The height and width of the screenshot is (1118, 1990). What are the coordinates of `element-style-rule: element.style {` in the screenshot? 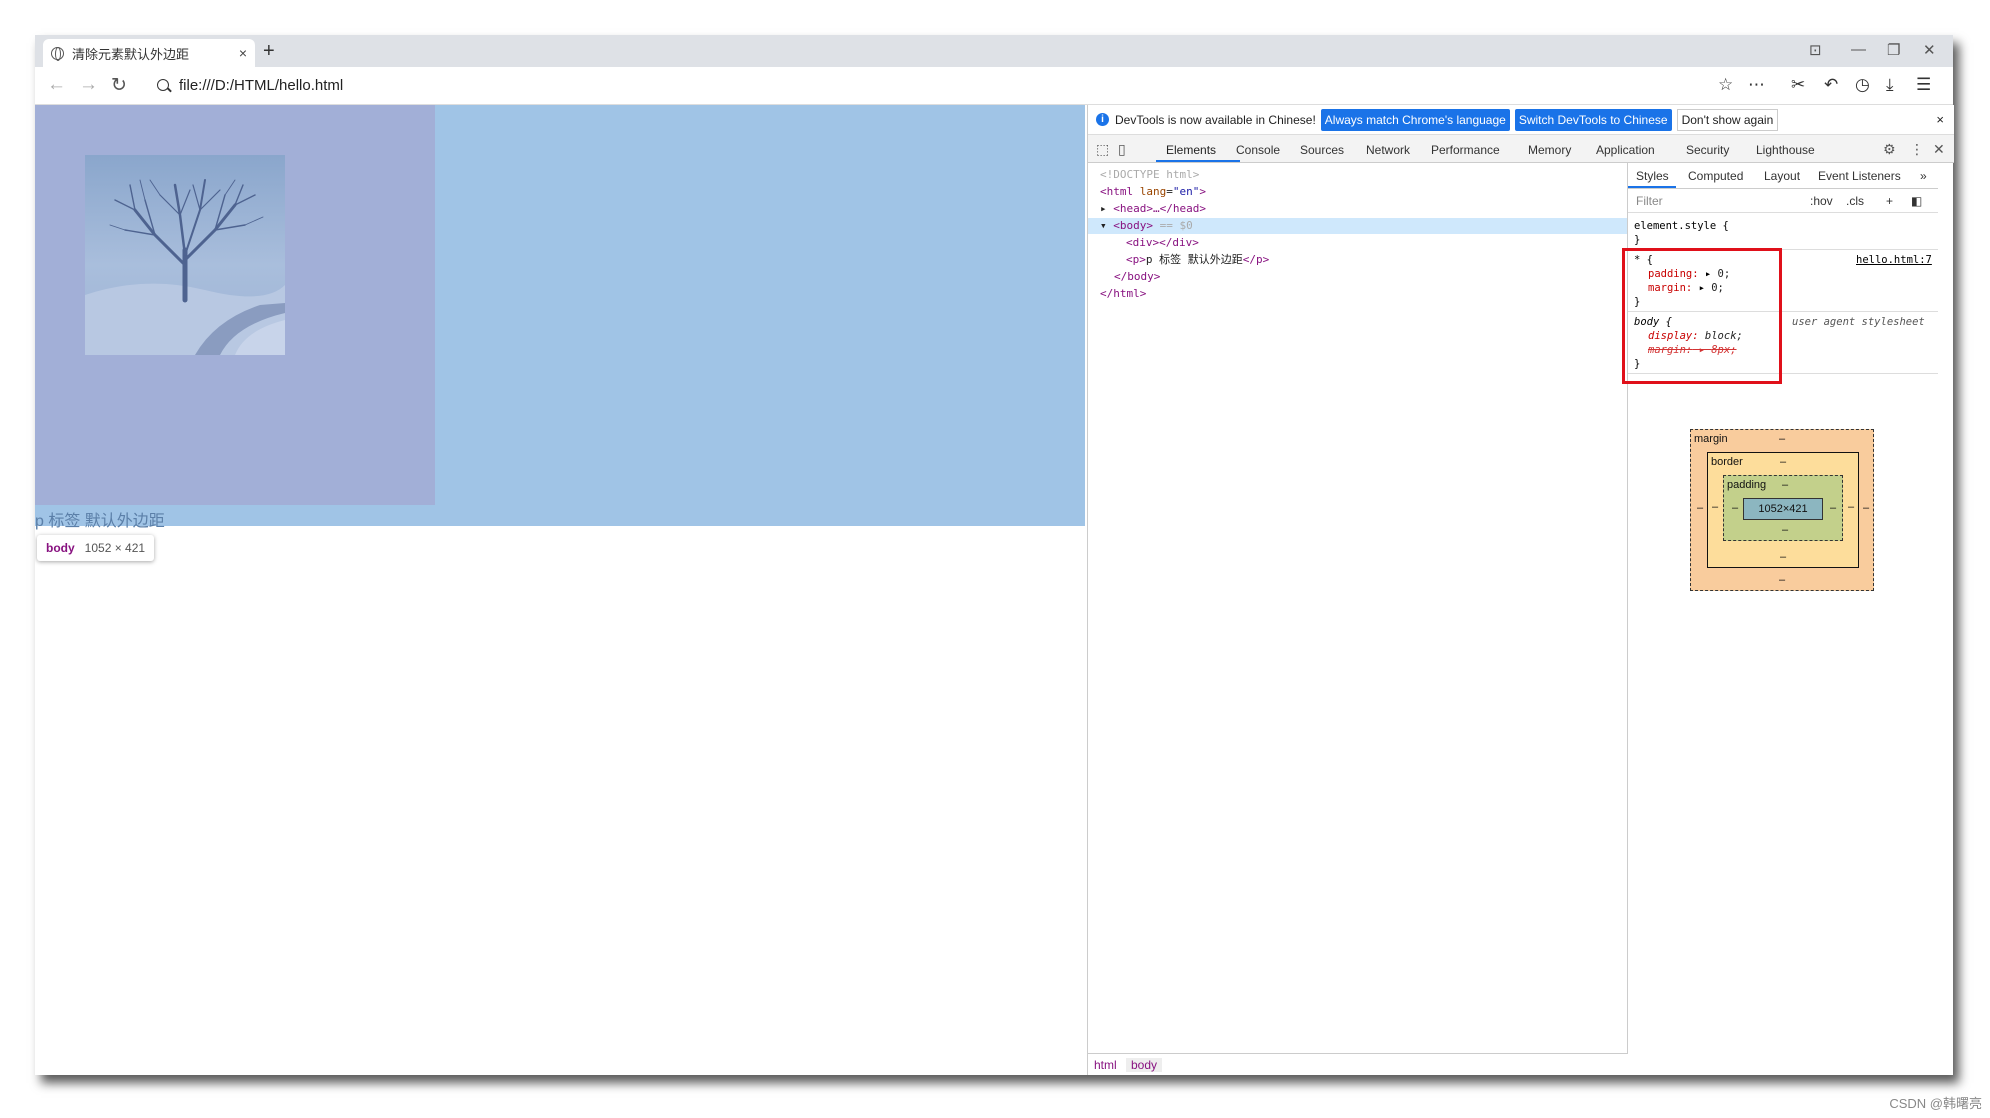 It's located at (1681, 226).